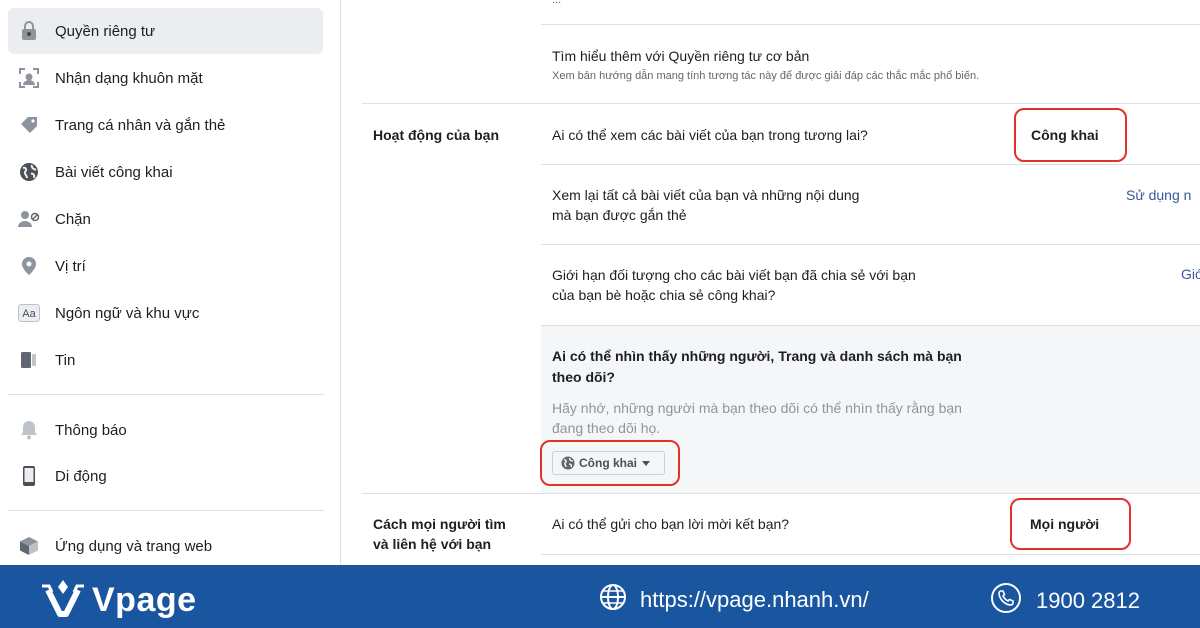  What do you see at coordinates (29, 266) in the screenshot?
I see `location-pin-icon` at bounding box center [29, 266].